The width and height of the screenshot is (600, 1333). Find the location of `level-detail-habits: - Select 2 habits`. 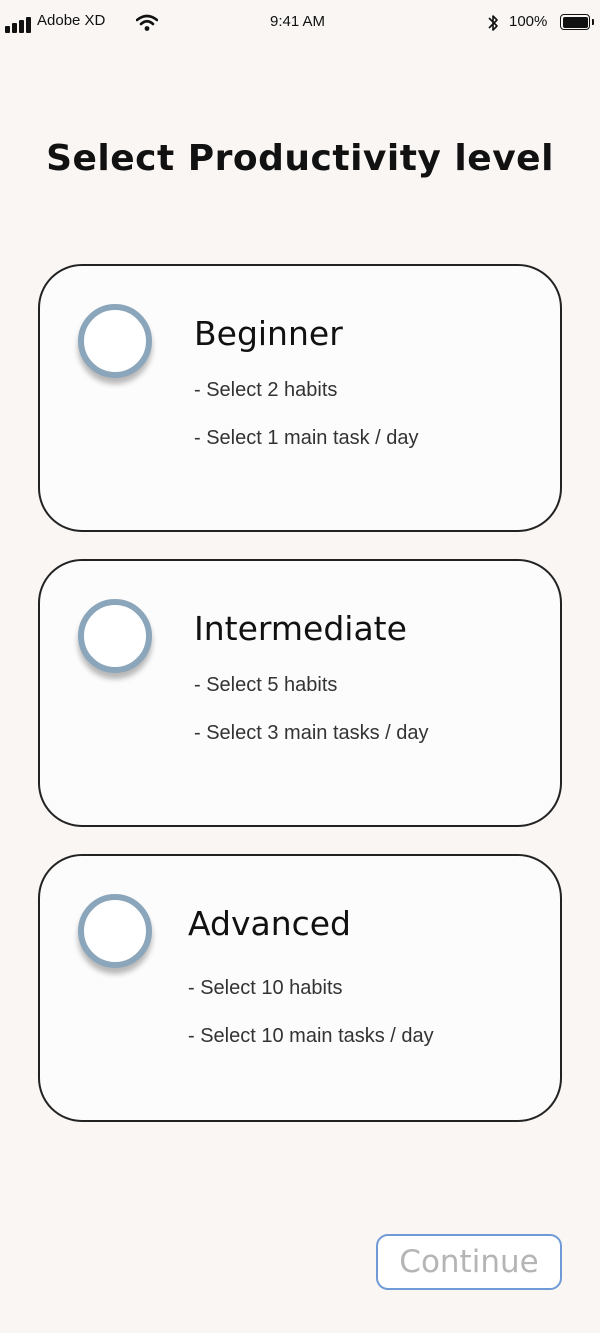

level-detail-habits: - Select 2 habits is located at coordinates (266, 390).